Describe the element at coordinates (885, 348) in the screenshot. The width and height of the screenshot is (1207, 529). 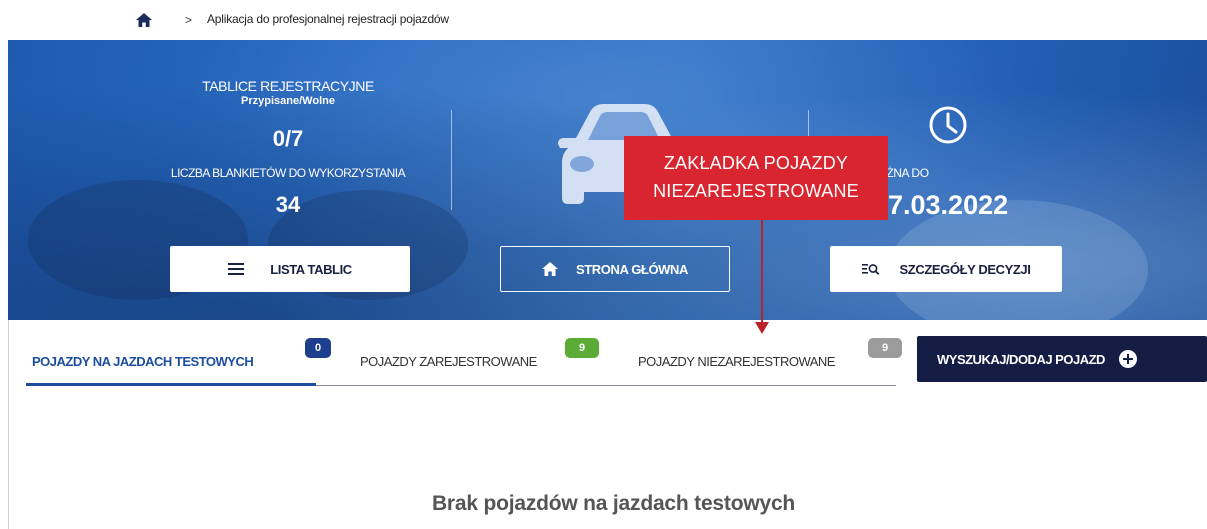
I see `tab-unregistered-count: 9` at that location.